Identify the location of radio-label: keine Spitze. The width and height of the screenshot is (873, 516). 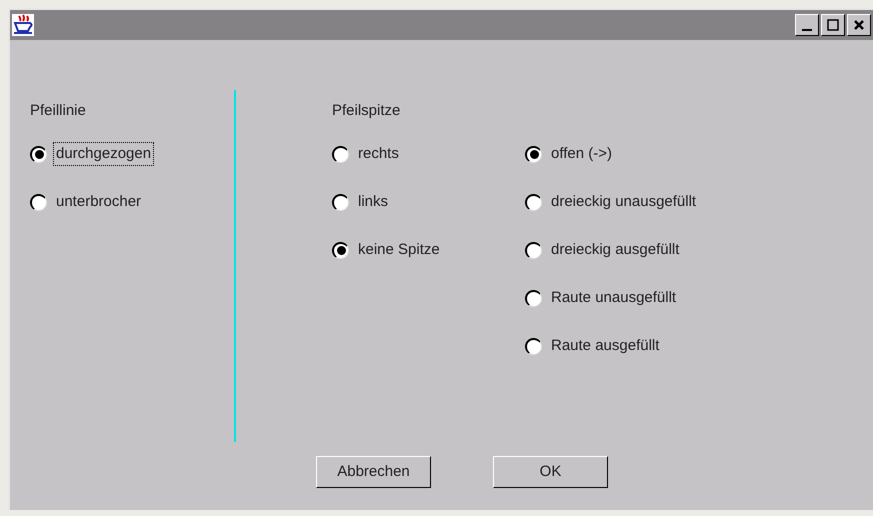
(399, 250).